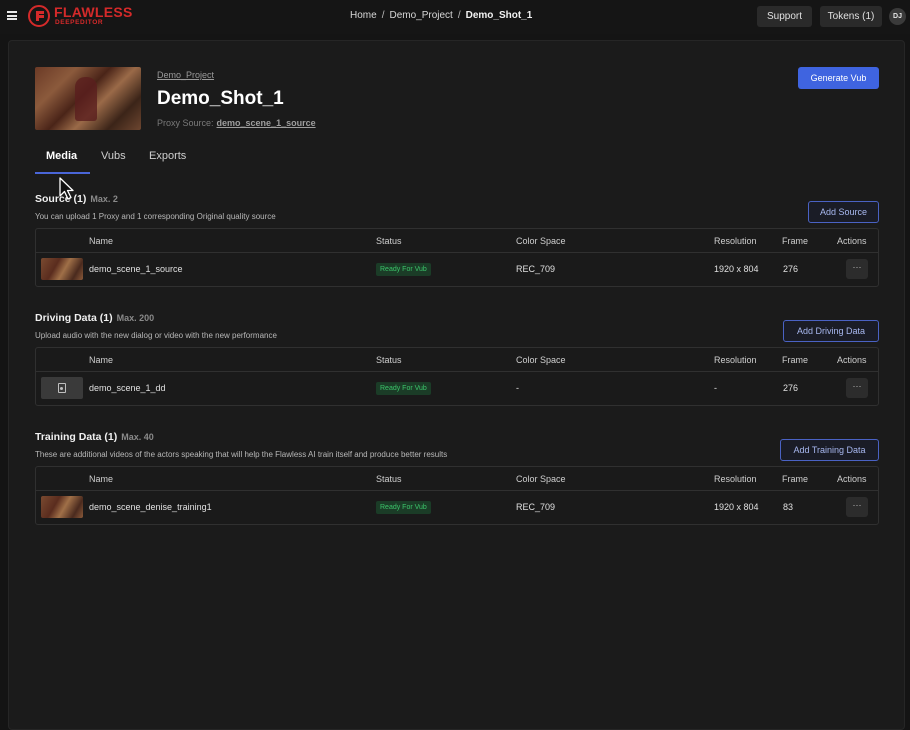  I want to click on audio-file-icon, so click(62, 388).